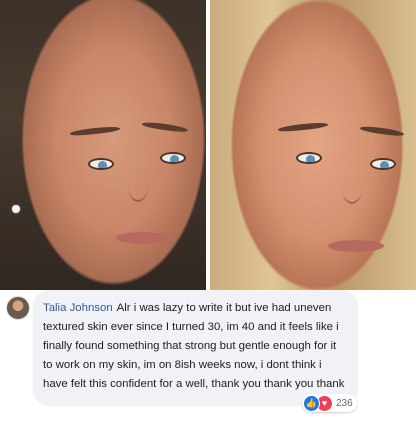 The width and height of the screenshot is (416, 421). What do you see at coordinates (78, 308) in the screenshot?
I see `comment-author-link: Talia Johnson` at bounding box center [78, 308].